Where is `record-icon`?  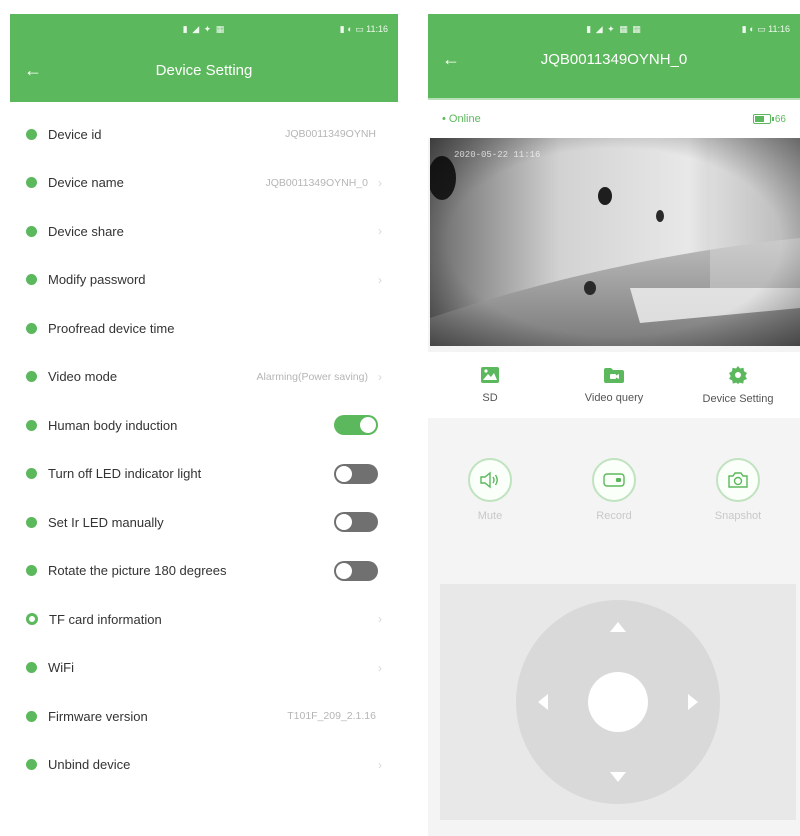
record-icon is located at coordinates (614, 480).